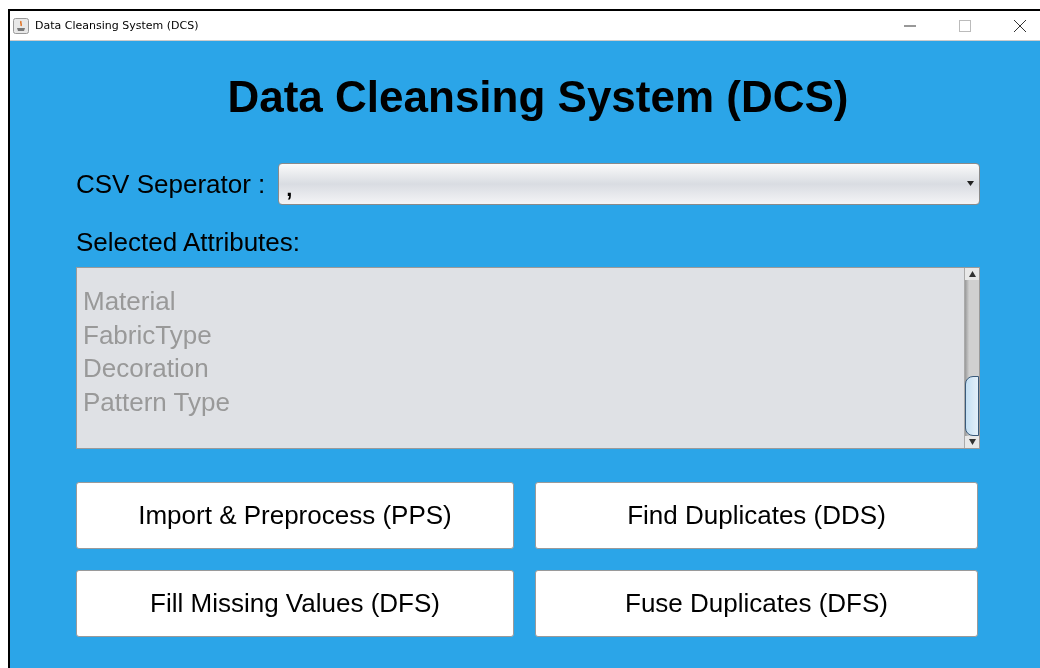 The image size is (1040, 668). What do you see at coordinates (295, 515) in the screenshot?
I see `action-button: Import & Preprocess (PPS)` at bounding box center [295, 515].